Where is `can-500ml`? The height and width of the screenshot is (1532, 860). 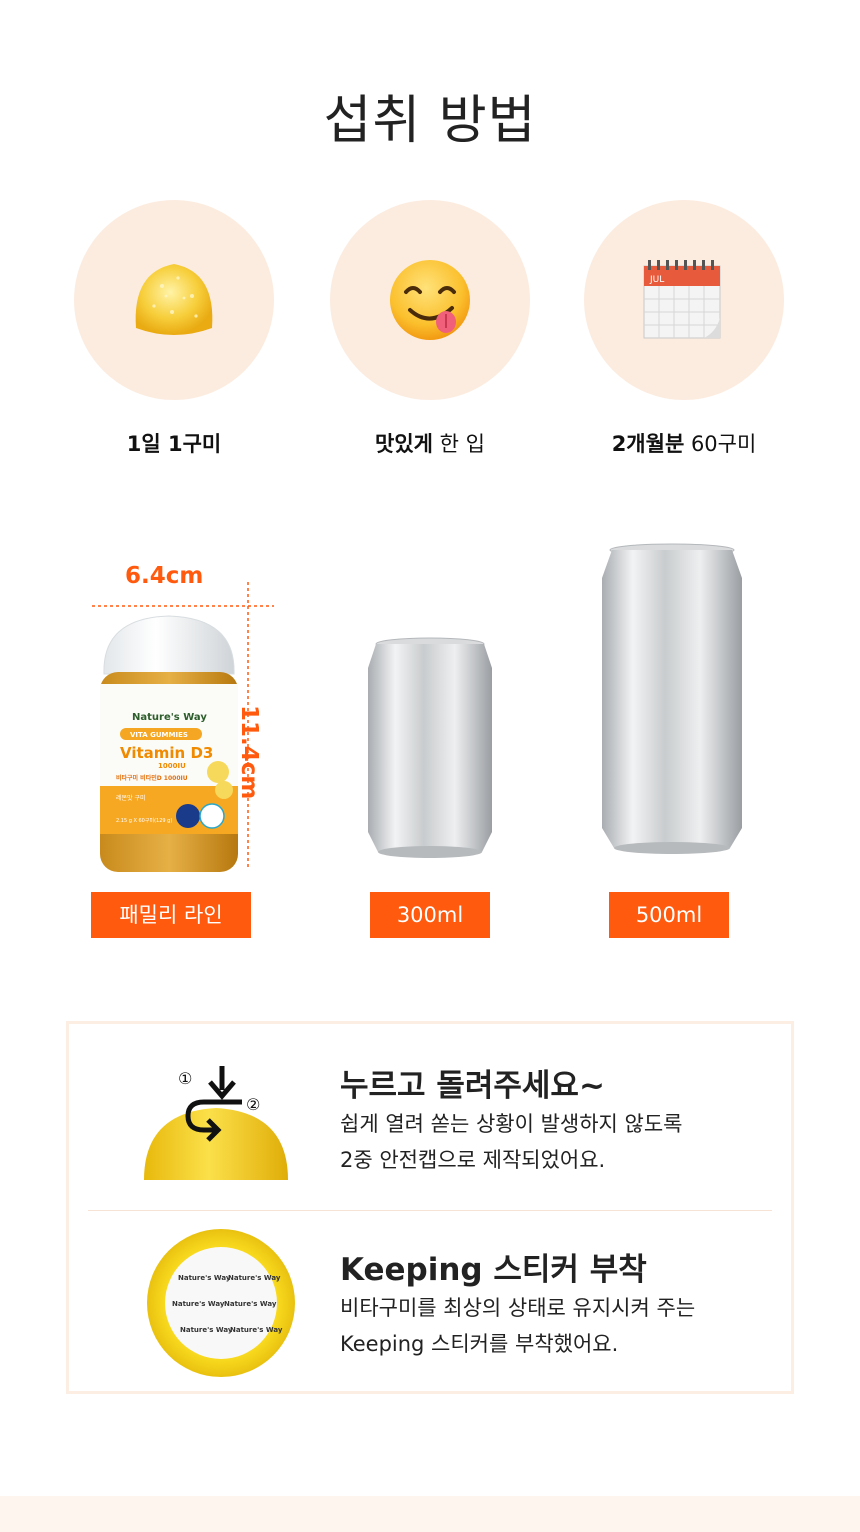 can-500ml is located at coordinates (672, 698).